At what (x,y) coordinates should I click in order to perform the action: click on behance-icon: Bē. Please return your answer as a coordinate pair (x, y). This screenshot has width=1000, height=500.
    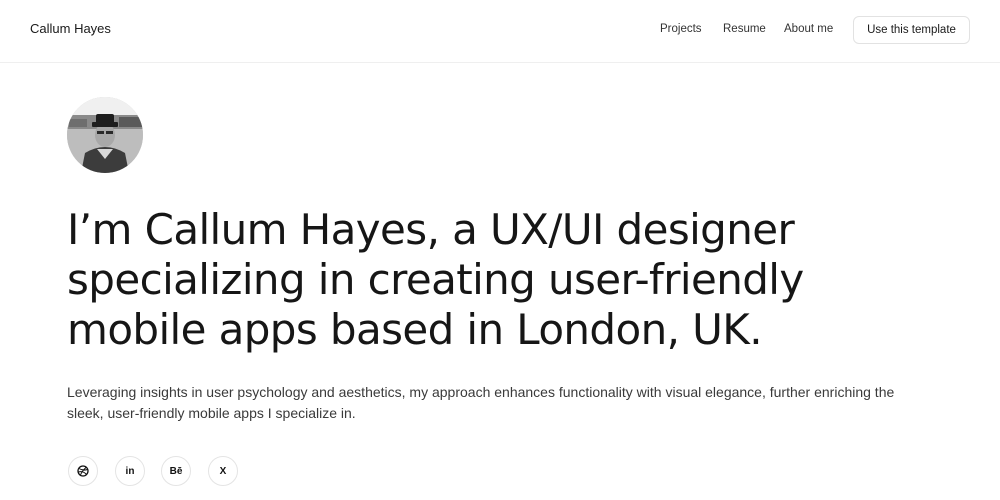
    Looking at the image, I should click on (176, 471).